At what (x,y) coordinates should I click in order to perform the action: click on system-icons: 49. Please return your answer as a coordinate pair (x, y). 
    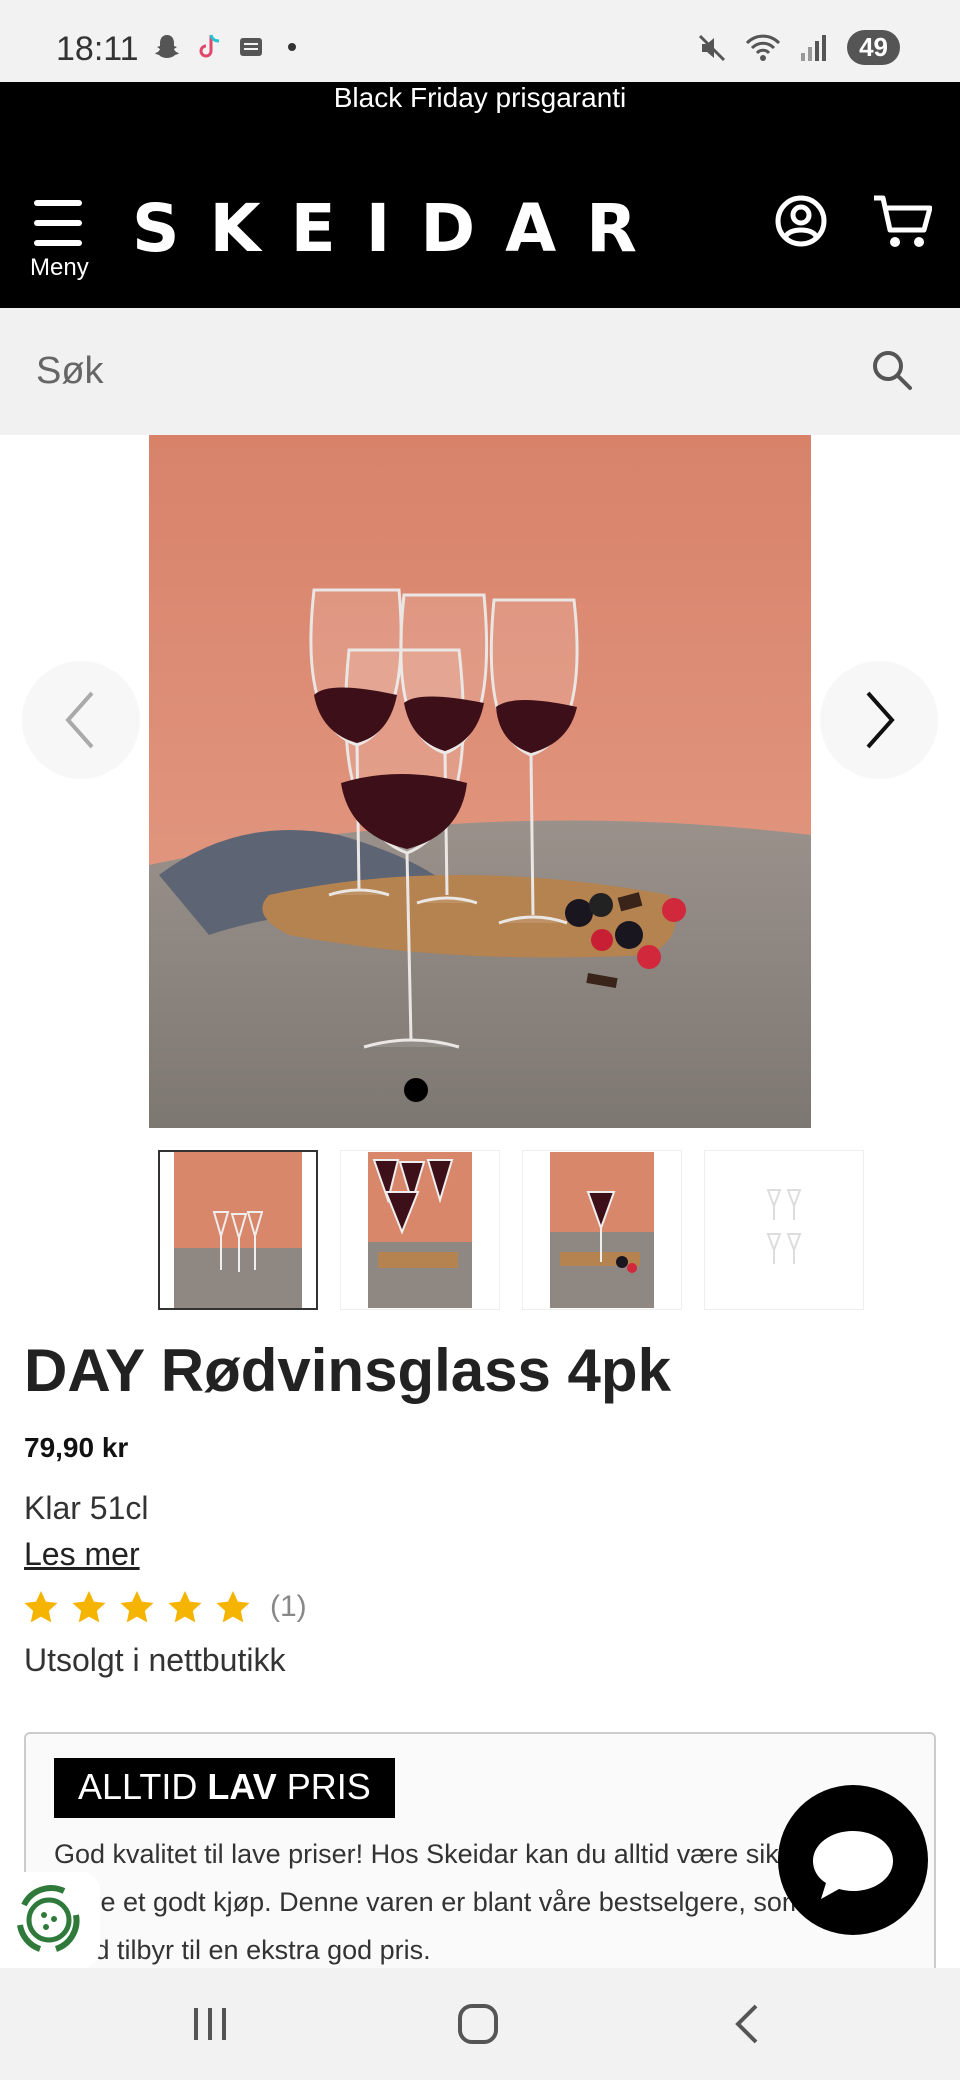
    Looking at the image, I should click on (798, 47).